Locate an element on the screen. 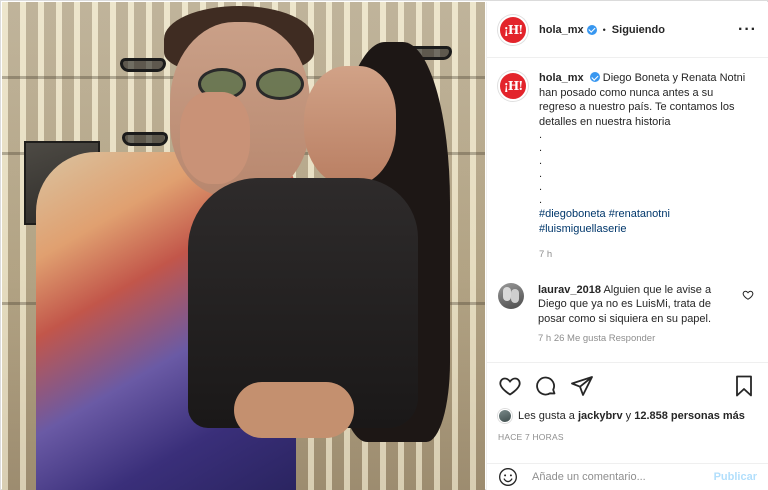  publish-button: Publicar is located at coordinates (735, 477).